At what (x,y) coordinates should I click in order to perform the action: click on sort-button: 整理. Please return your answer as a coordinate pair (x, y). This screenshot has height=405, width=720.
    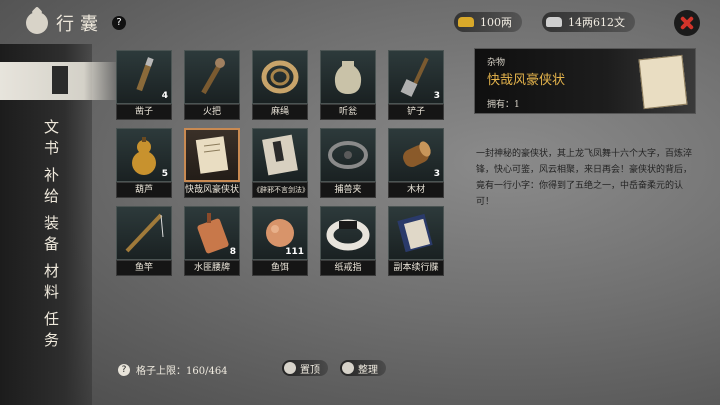
    Looking at the image, I should click on (363, 368).